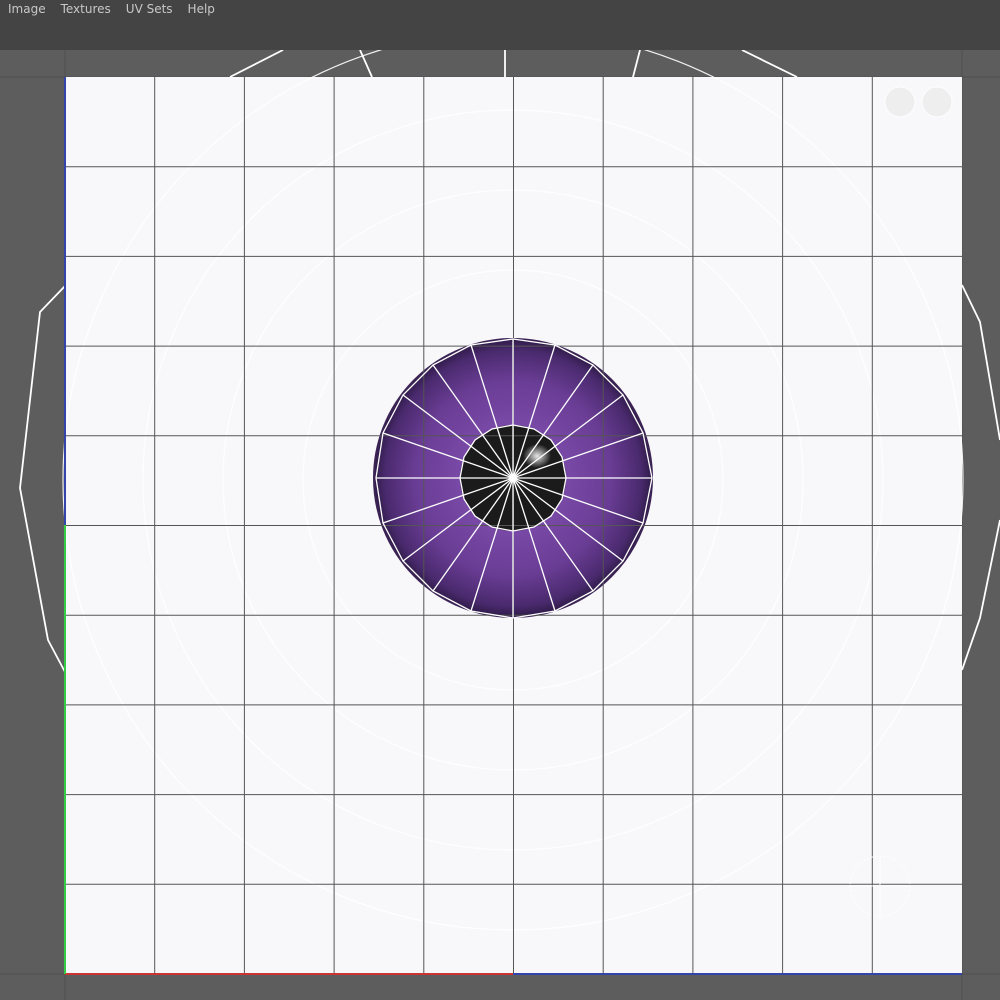  I want to click on menu-image: Image, so click(26, 9).